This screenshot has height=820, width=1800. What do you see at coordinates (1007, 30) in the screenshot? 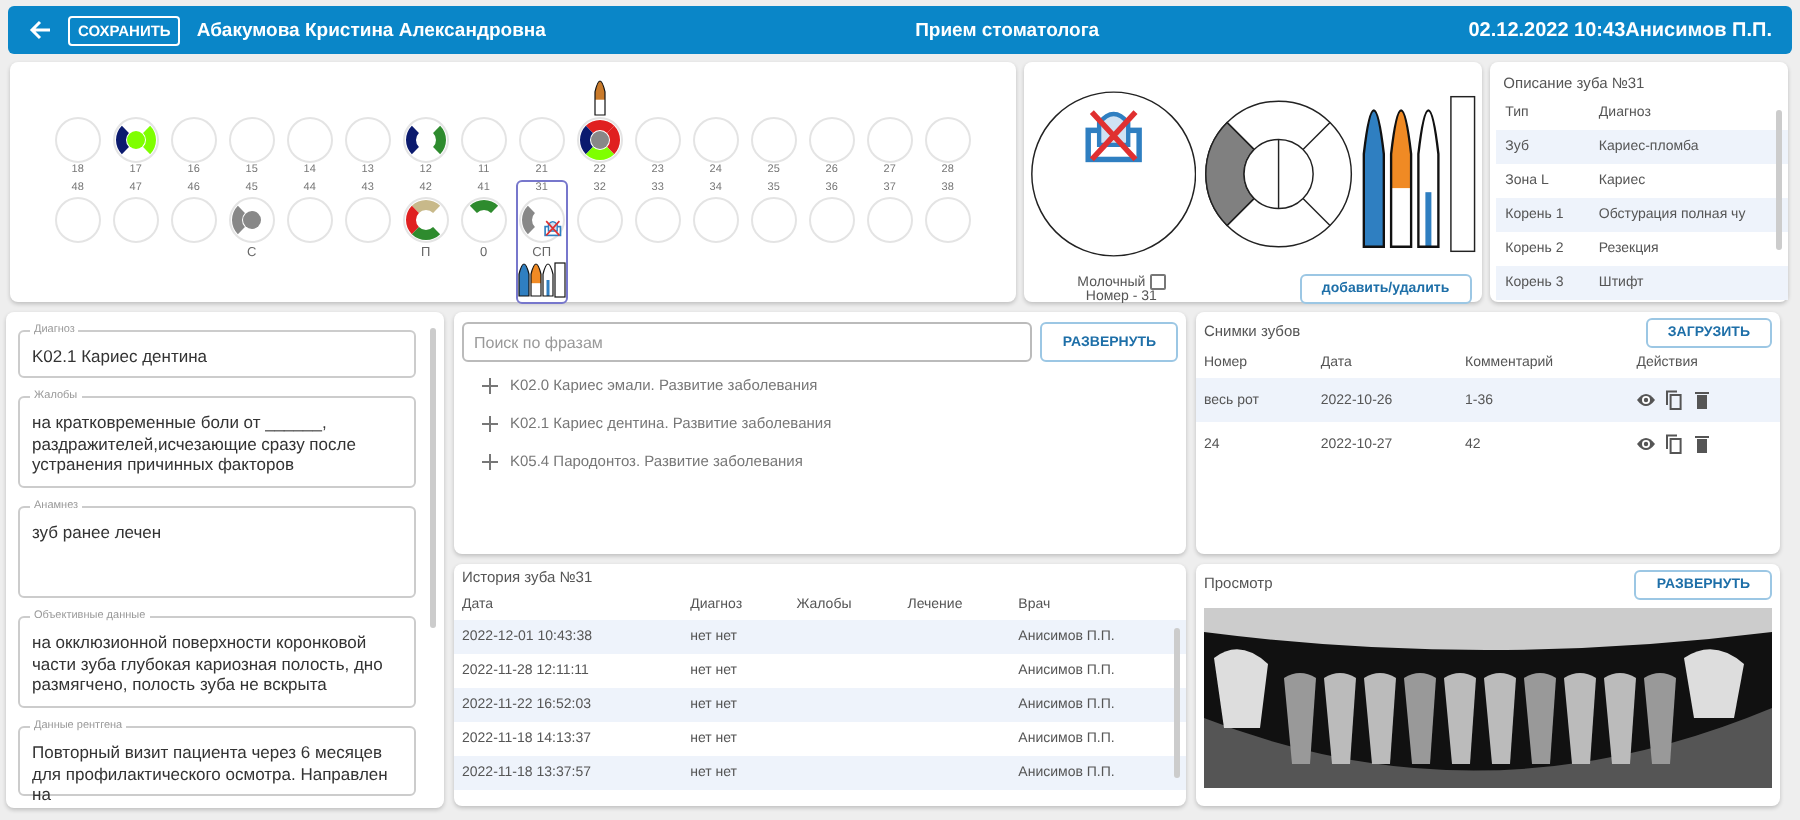
I see `page-title: Прием стоматолога` at bounding box center [1007, 30].